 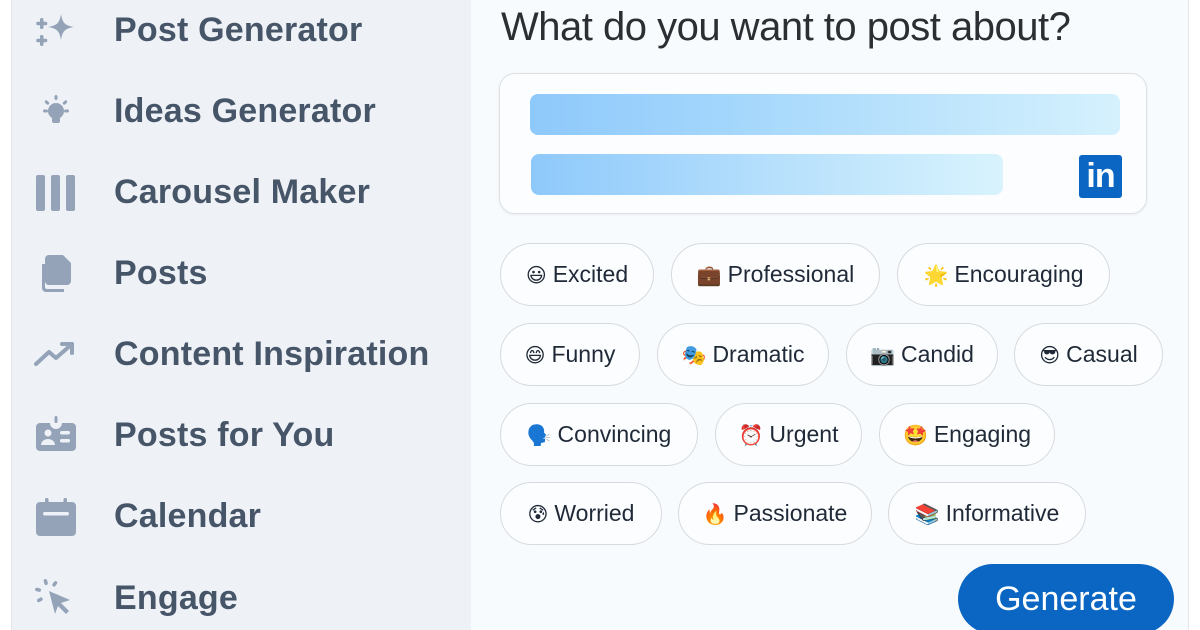 What do you see at coordinates (594, 513) in the screenshot?
I see `tone-chip-label: Worried` at bounding box center [594, 513].